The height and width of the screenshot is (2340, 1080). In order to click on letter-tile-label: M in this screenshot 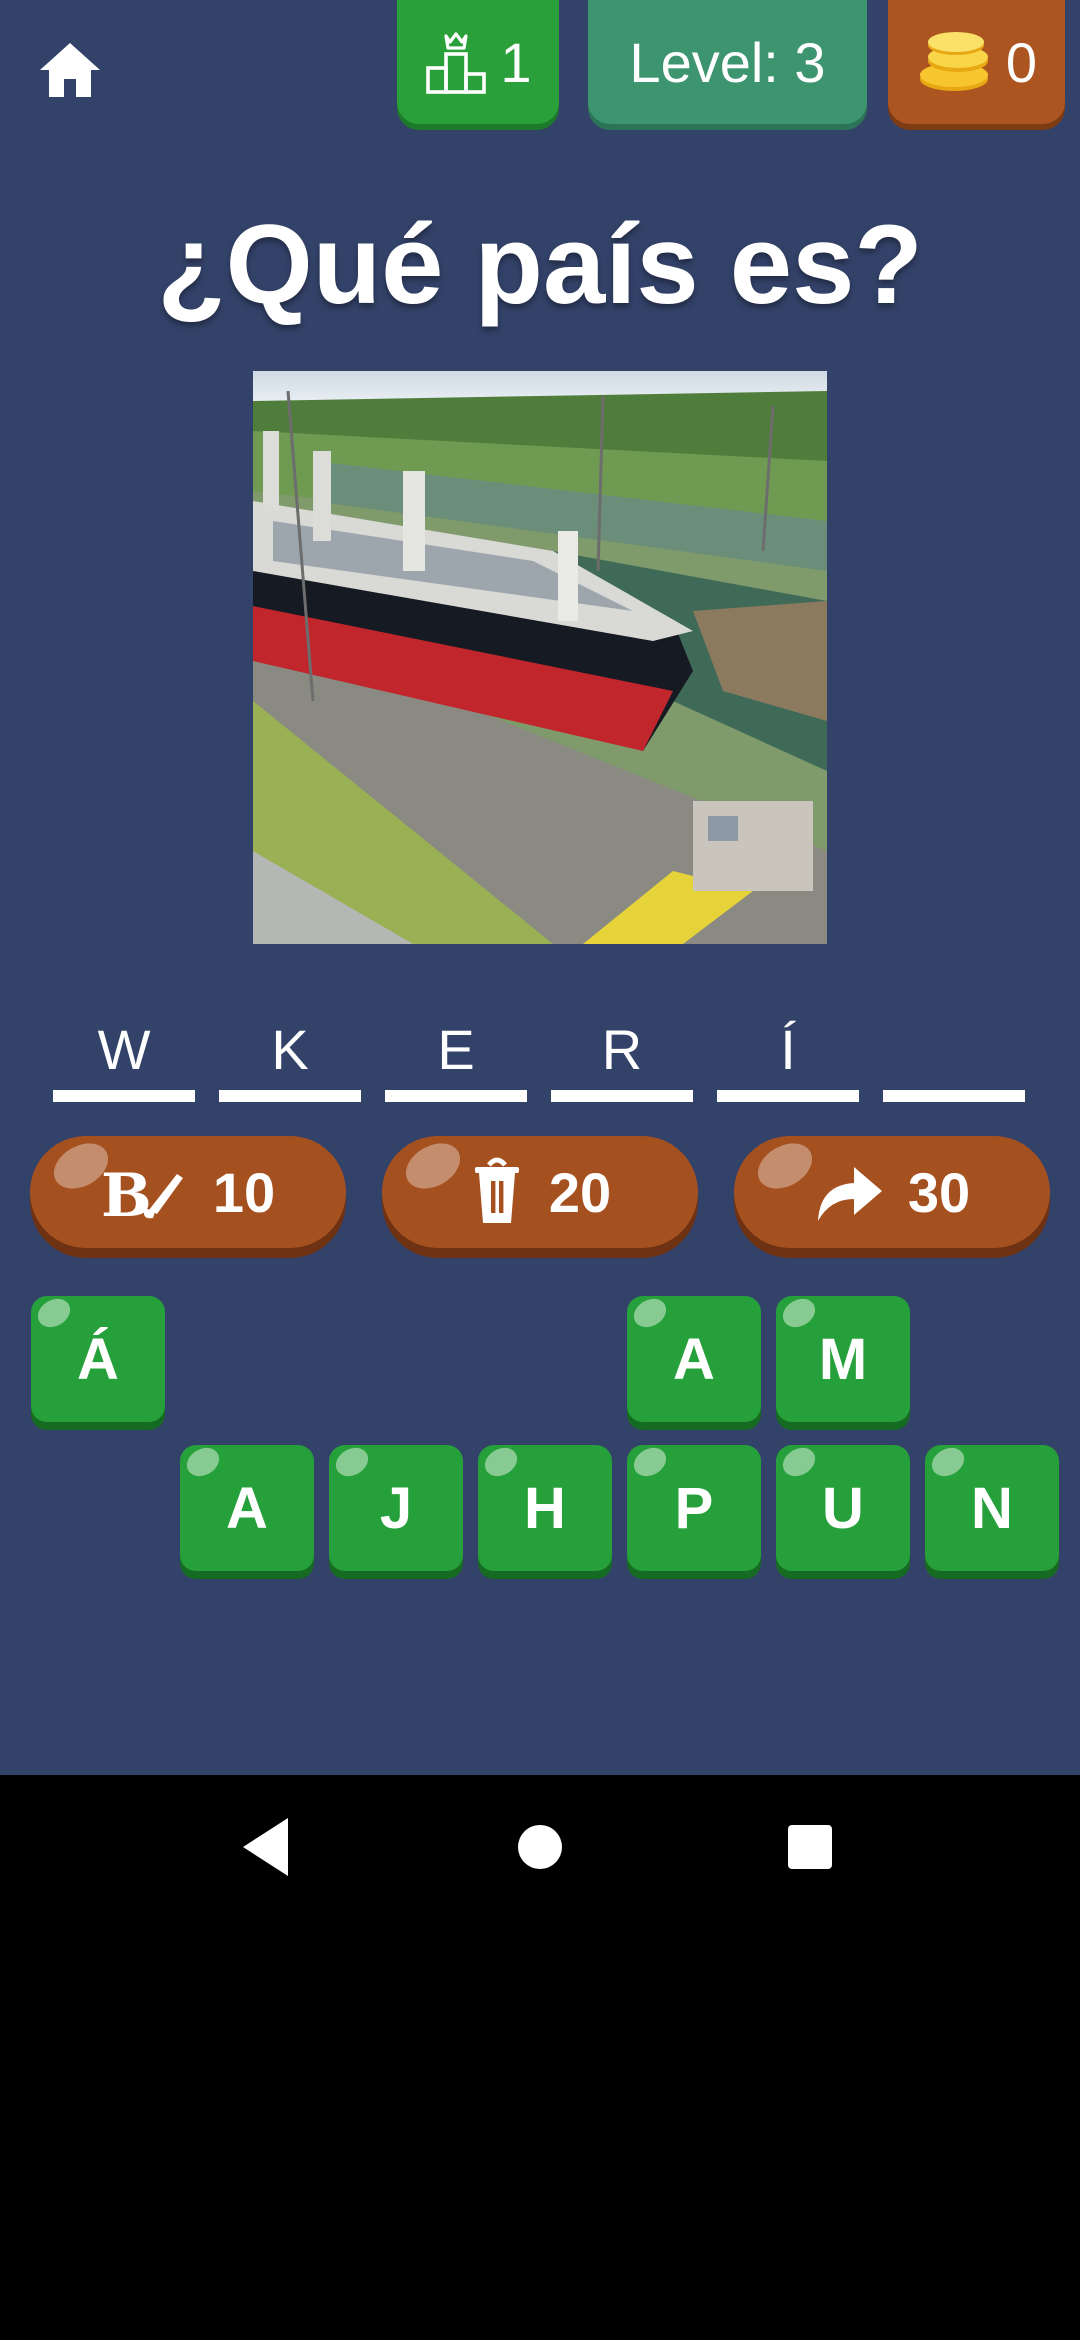, I will do `click(843, 1359)`.